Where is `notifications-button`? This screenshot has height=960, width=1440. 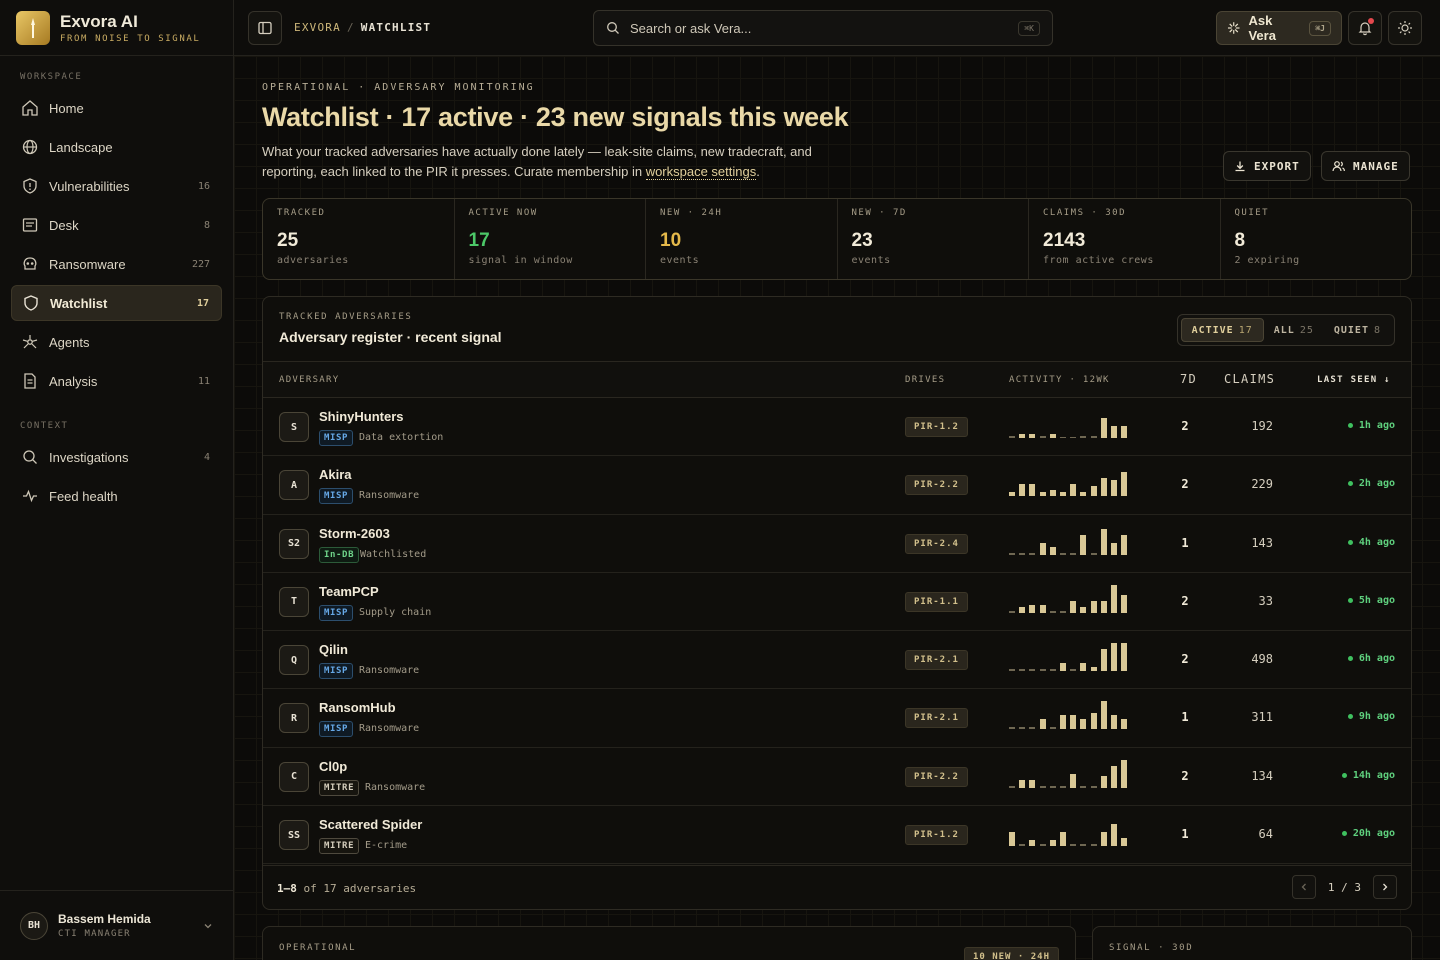 notifications-button is located at coordinates (1365, 28).